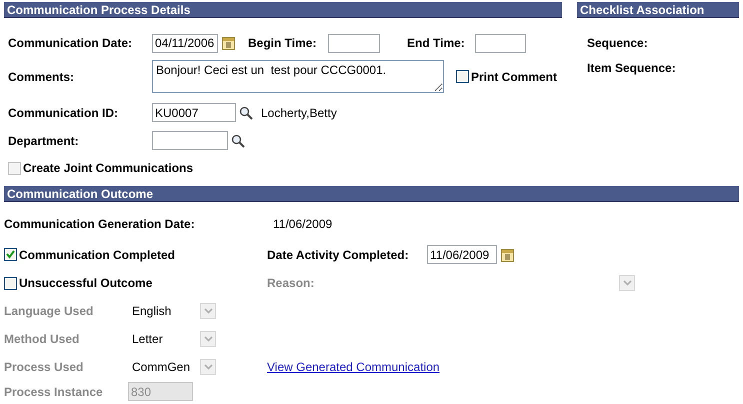 This screenshot has height=404, width=743. Describe the element at coordinates (283, 10) in the screenshot. I see `section-header: Communication Process Details` at that location.